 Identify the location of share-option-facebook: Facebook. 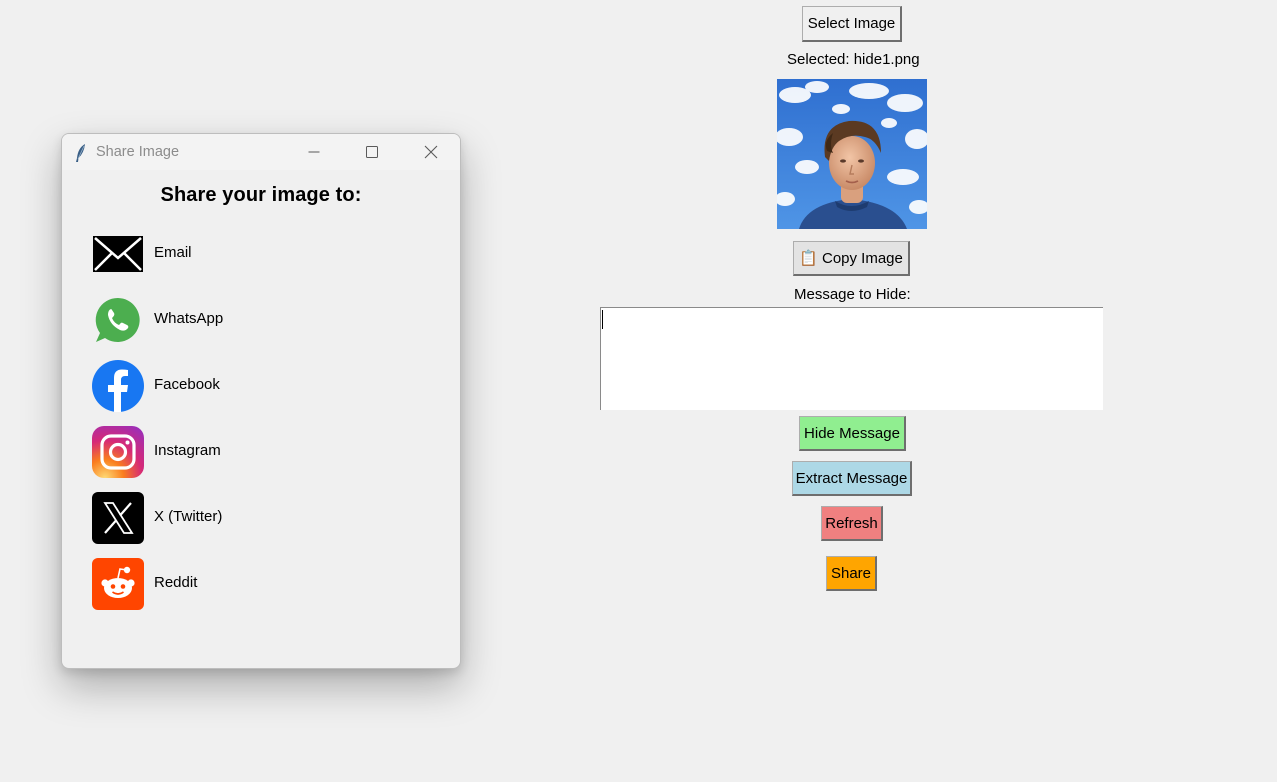
(242, 386).